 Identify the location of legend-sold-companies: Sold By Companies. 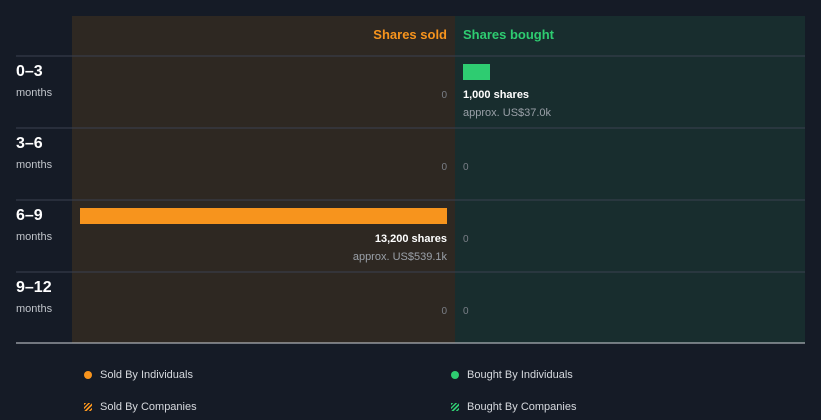
(140, 407).